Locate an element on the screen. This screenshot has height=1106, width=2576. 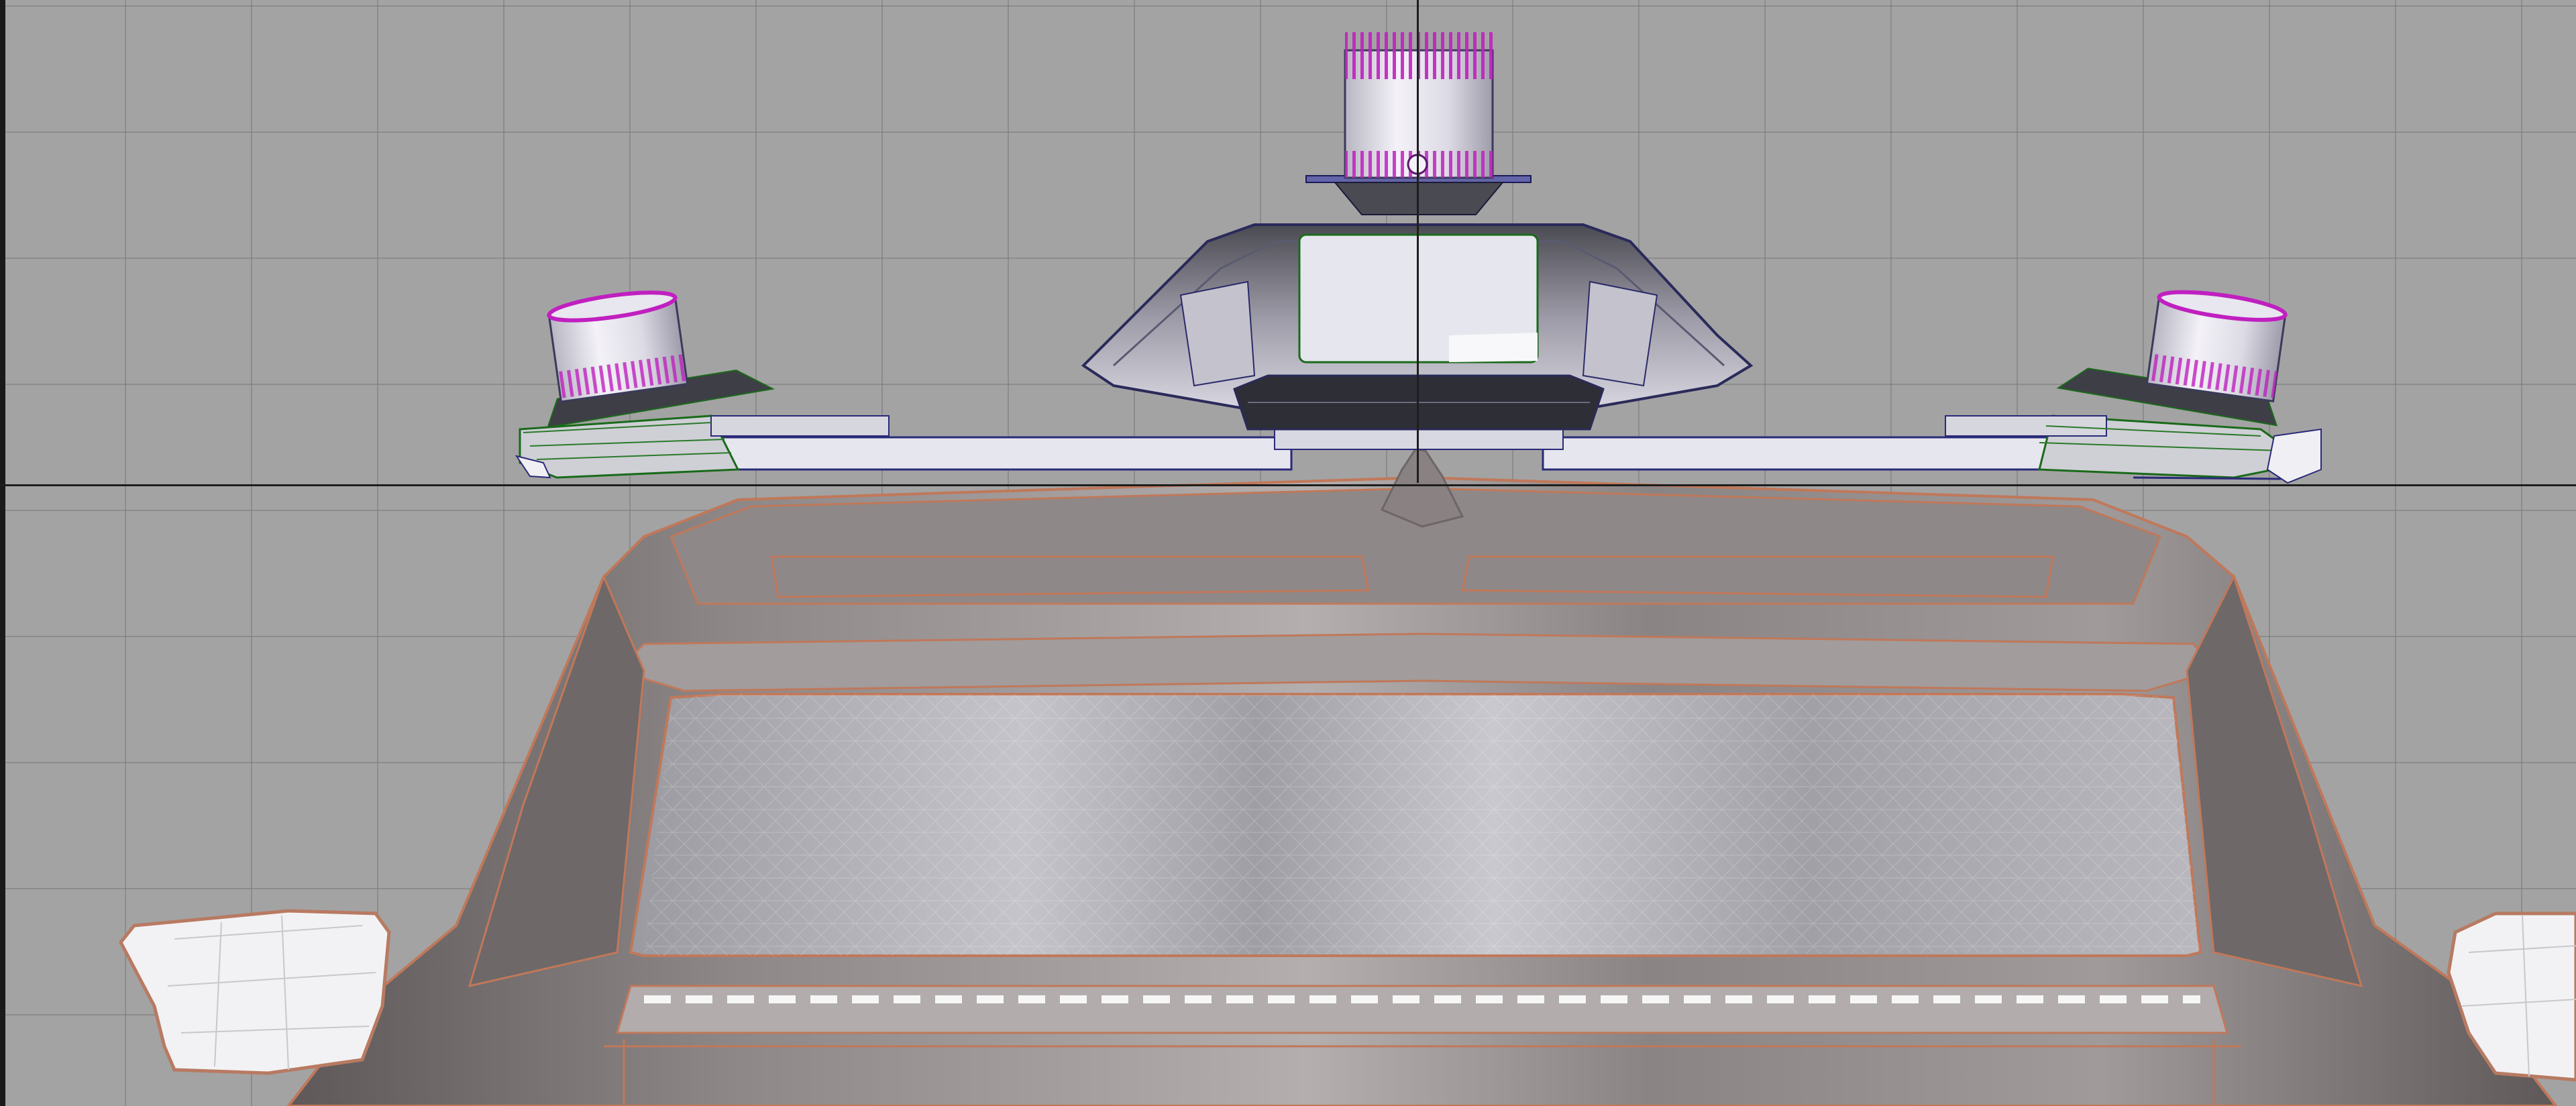
world-z-axis is located at coordinates (1418, 241).